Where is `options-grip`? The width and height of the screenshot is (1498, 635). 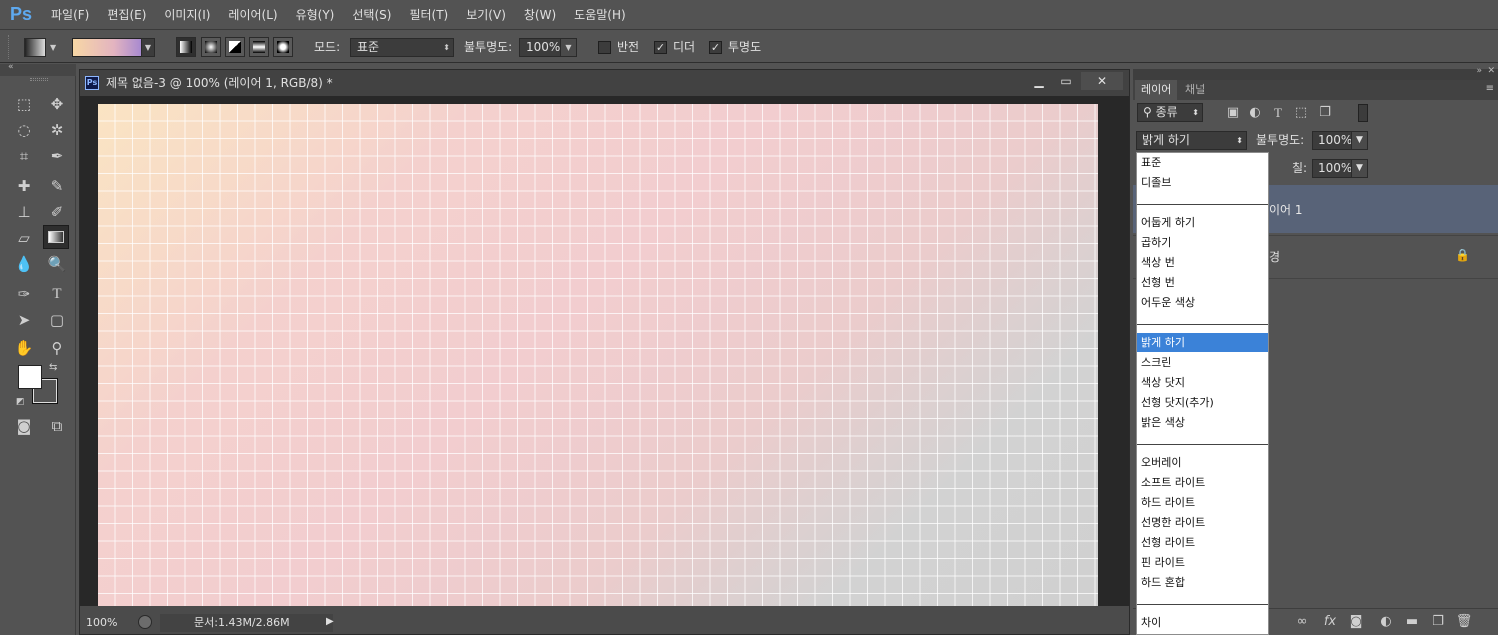 options-grip is located at coordinates (10, 47).